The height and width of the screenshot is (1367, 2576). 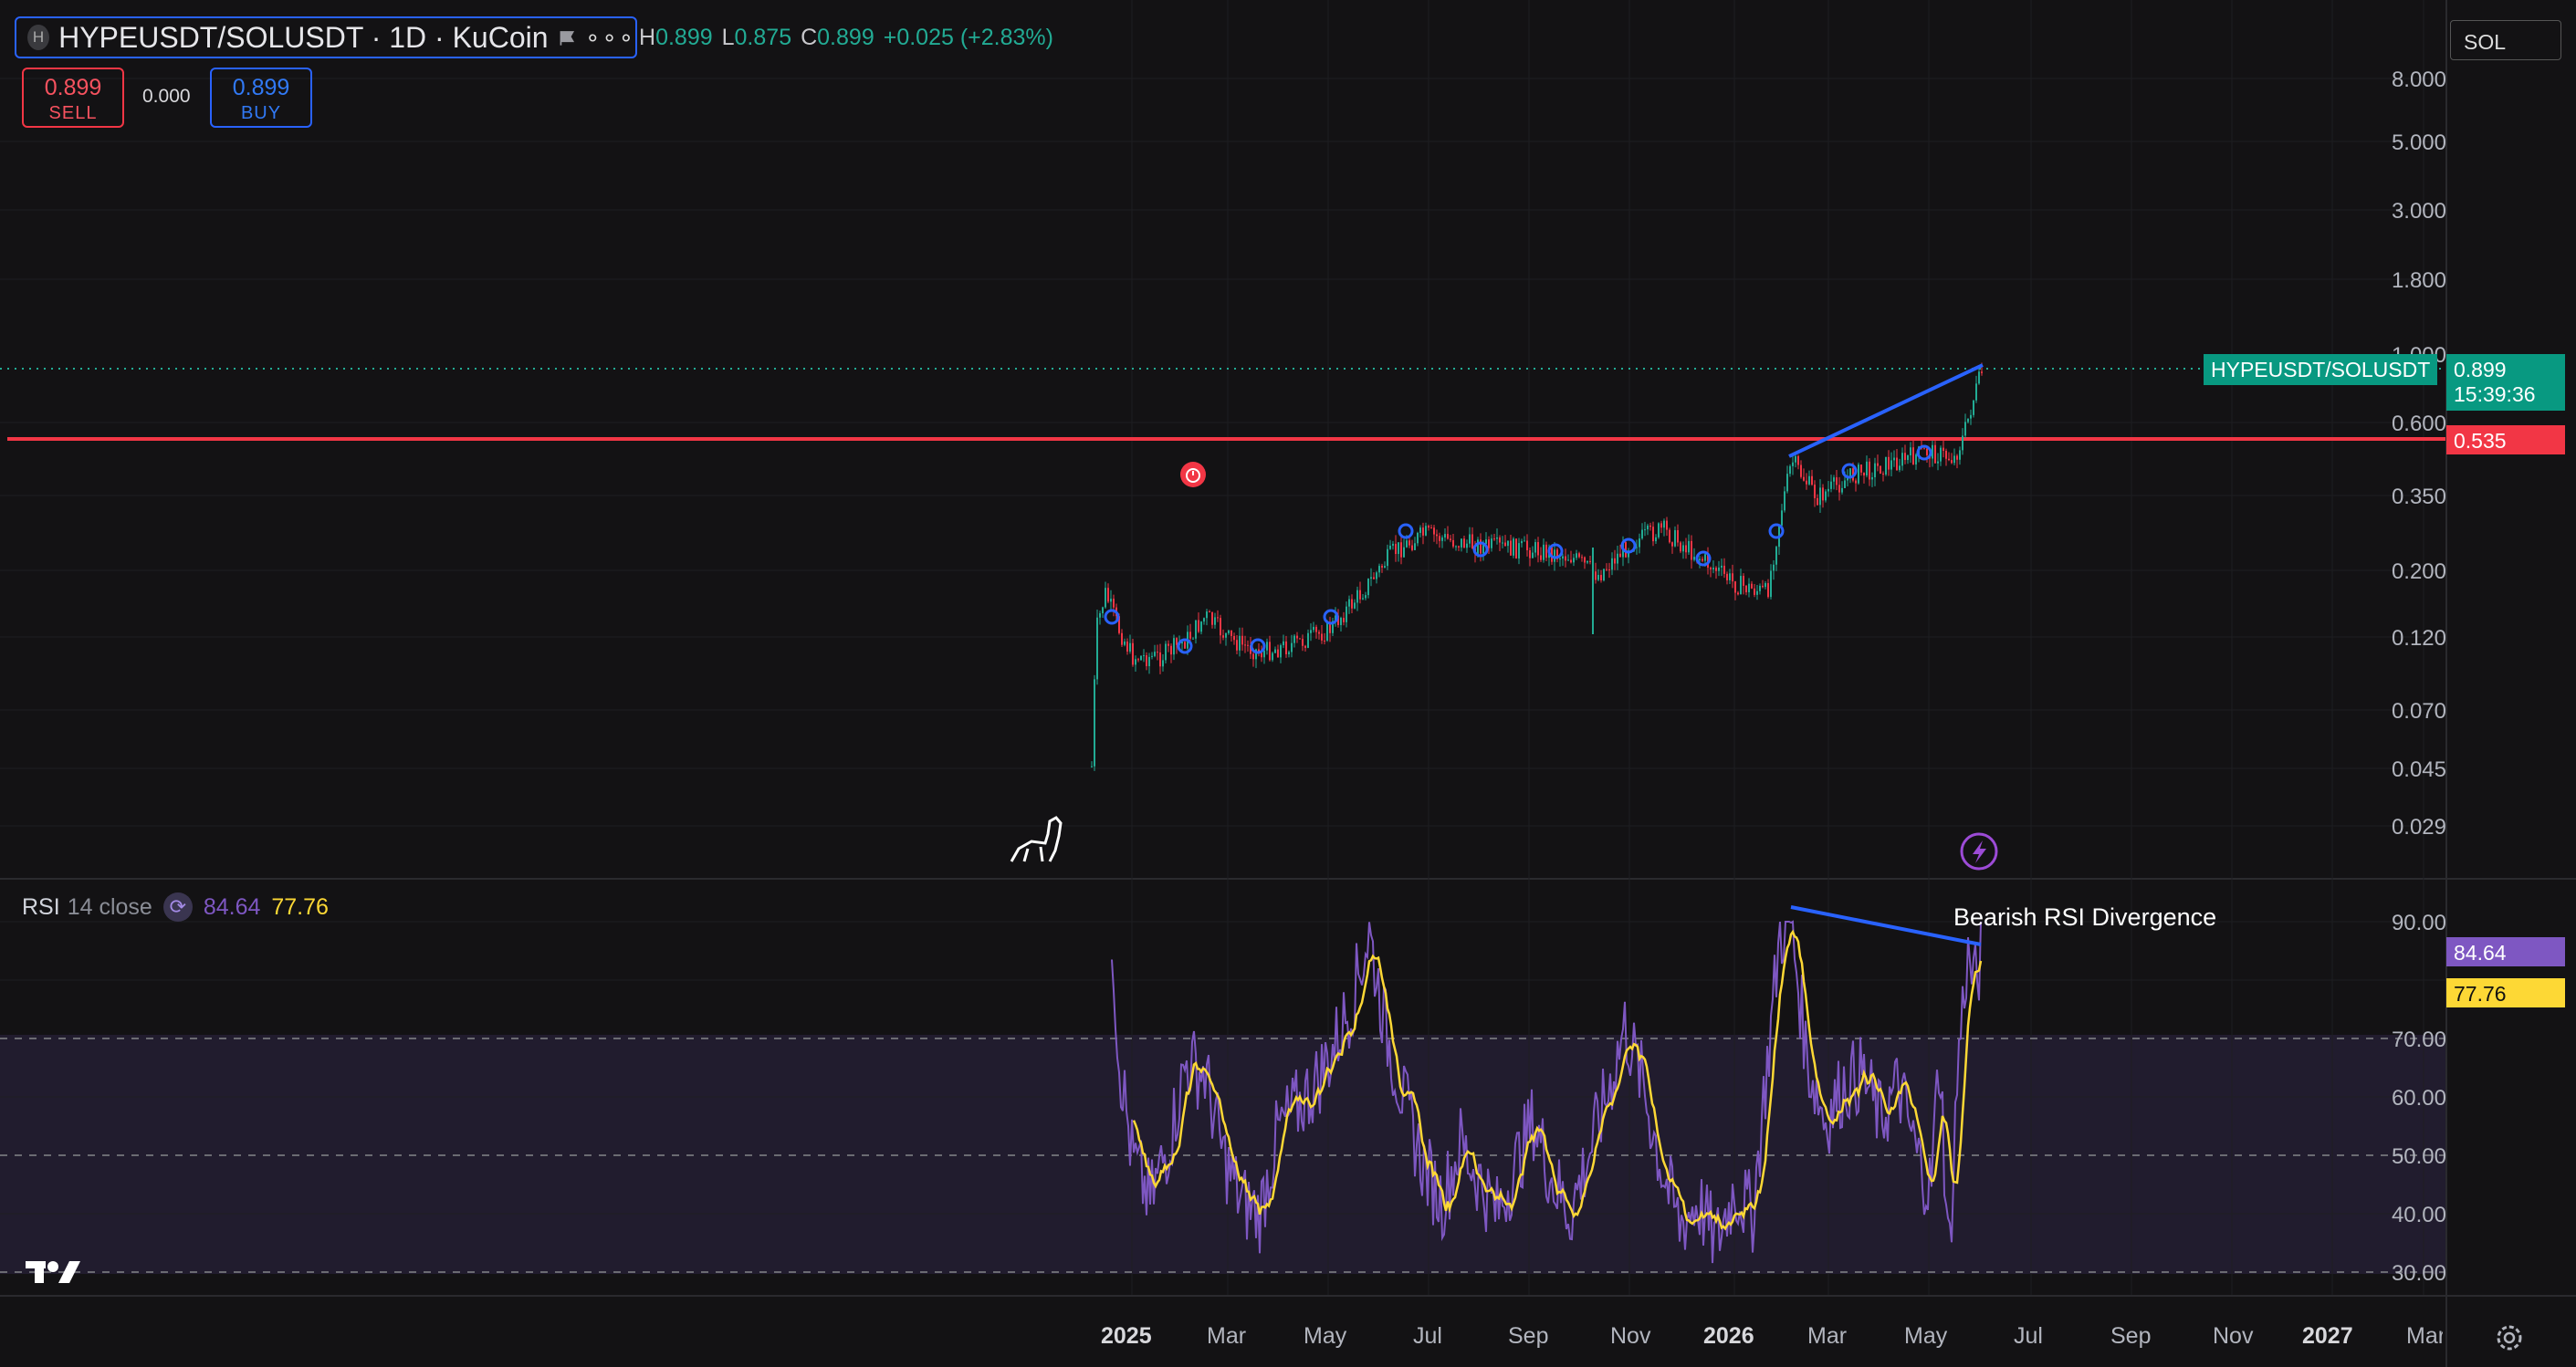 What do you see at coordinates (610, 38) in the screenshot?
I see `more-dots-icon: ∘∘∘` at bounding box center [610, 38].